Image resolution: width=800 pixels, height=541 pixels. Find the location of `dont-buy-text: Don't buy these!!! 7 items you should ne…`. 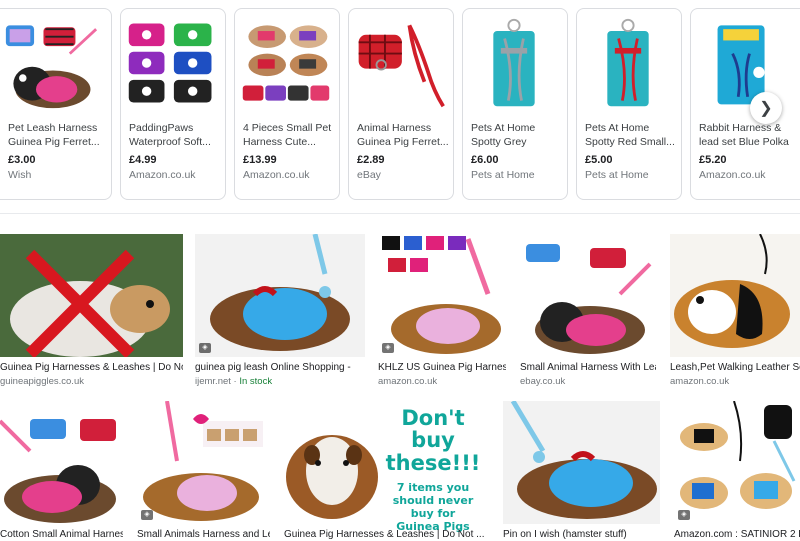

dont-buy-text: Don't buy these!!! 7 items you should ne… is located at coordinates (433, 470).